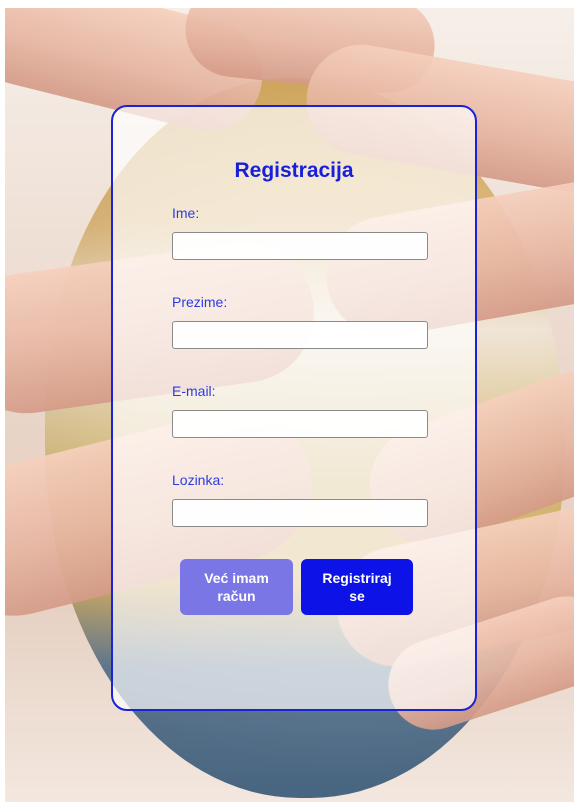  I want to click on first-name-input, so click(300, 246).